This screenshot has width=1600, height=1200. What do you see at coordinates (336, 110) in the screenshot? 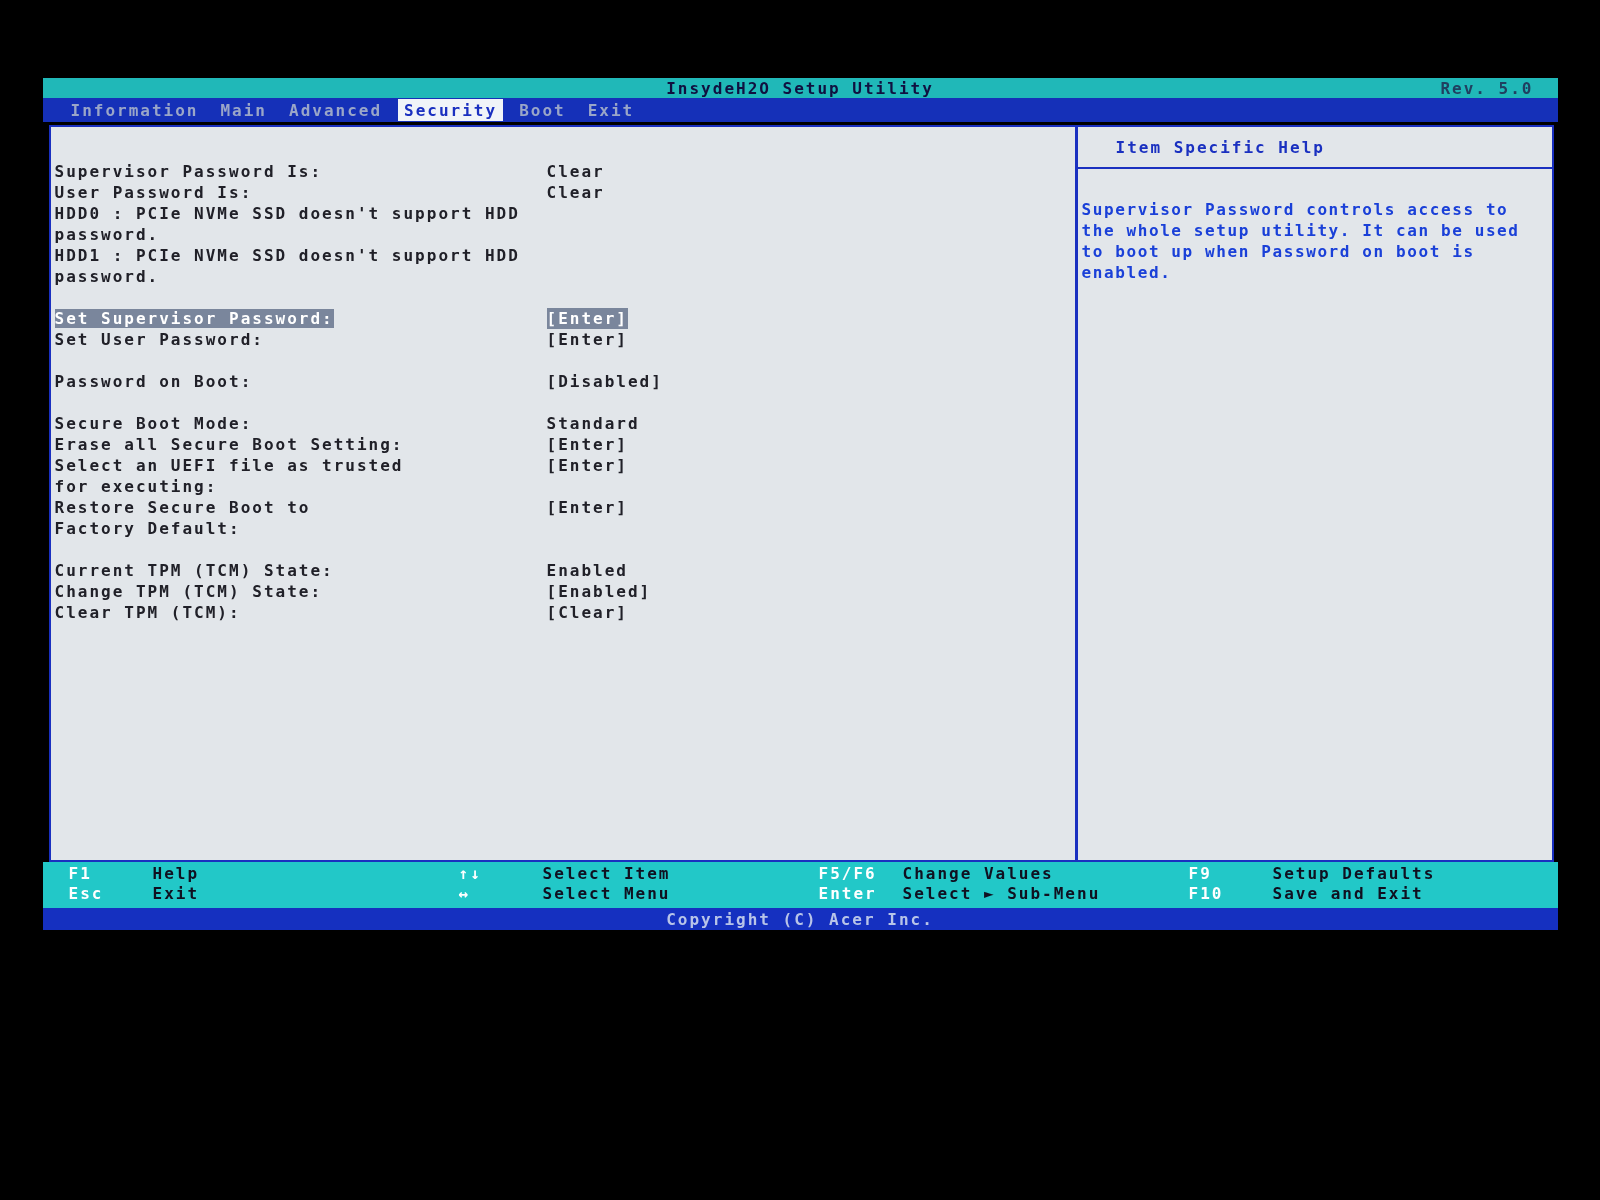
I see `menu-tab: Advanced` at bounding box center [336, 110].